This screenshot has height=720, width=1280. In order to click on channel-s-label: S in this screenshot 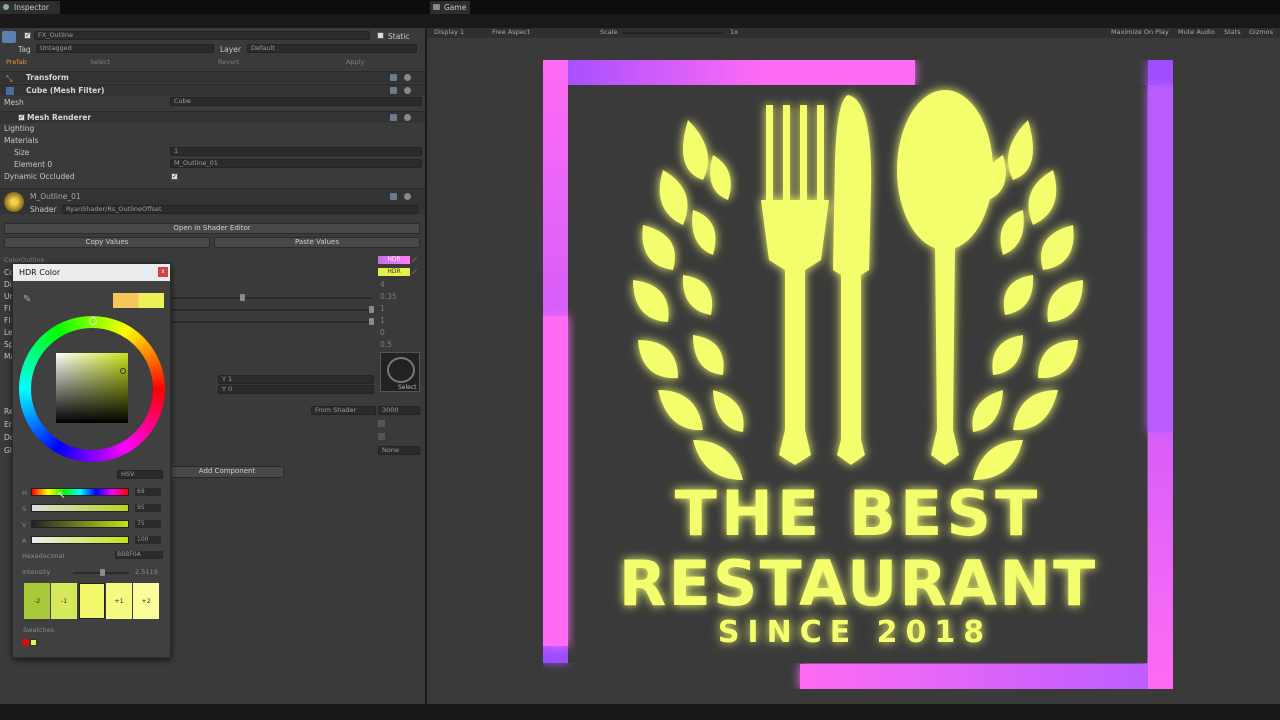, I will do `click(24, 509)`.